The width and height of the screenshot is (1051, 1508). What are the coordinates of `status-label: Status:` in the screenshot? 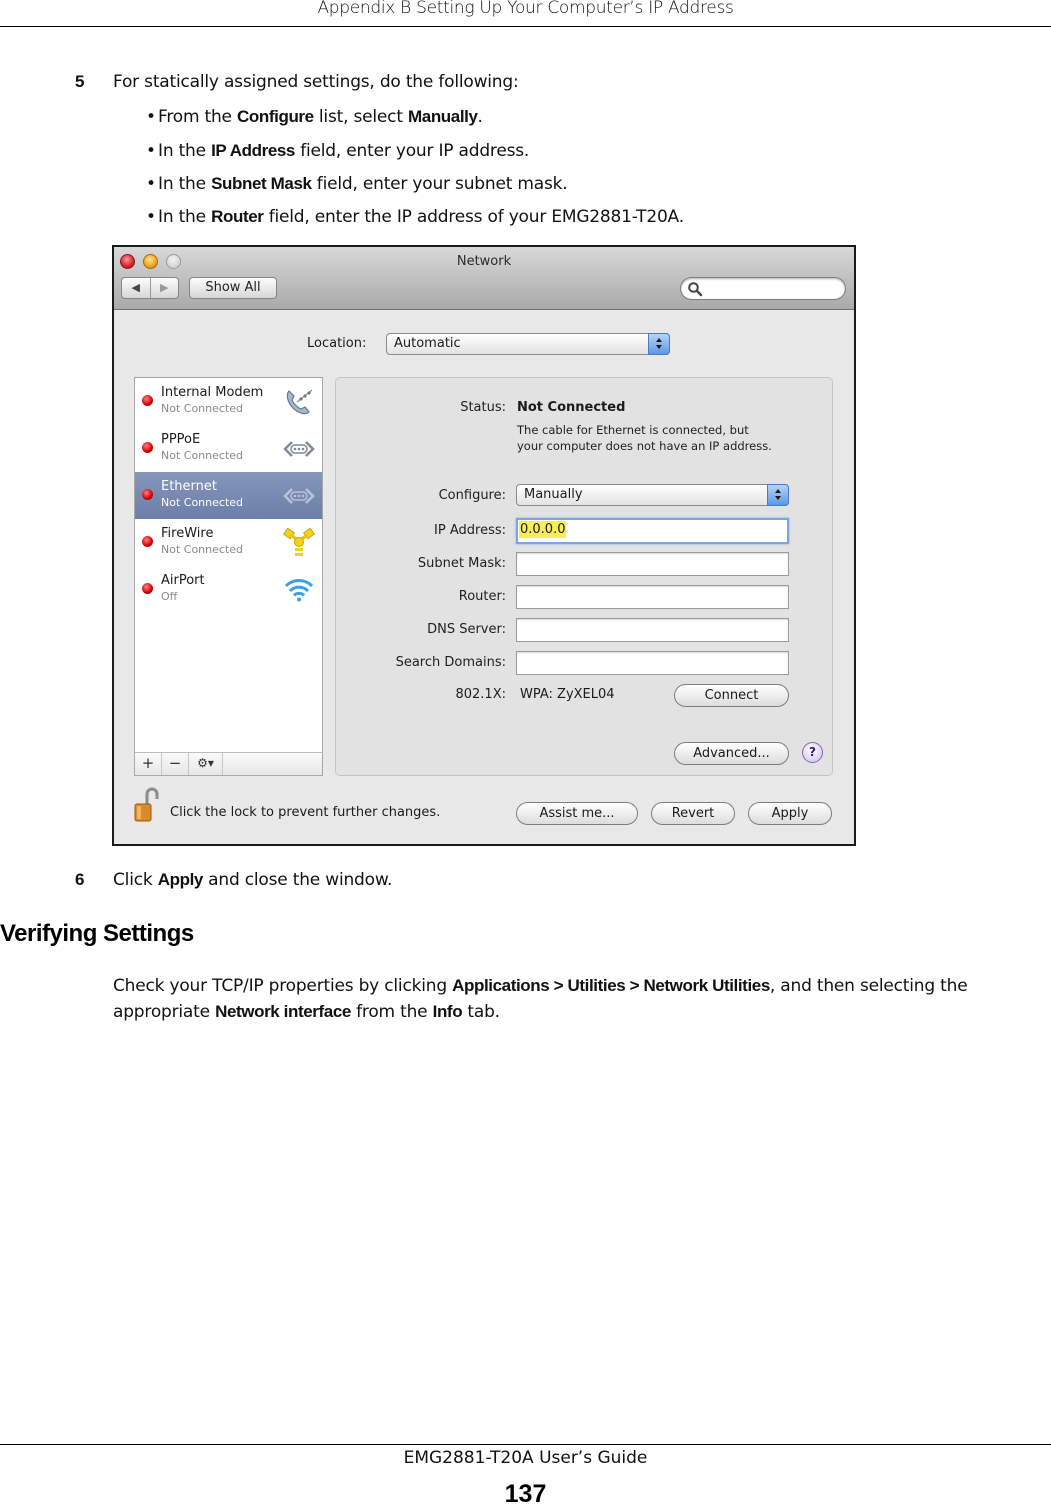 It's located at (483, 407).